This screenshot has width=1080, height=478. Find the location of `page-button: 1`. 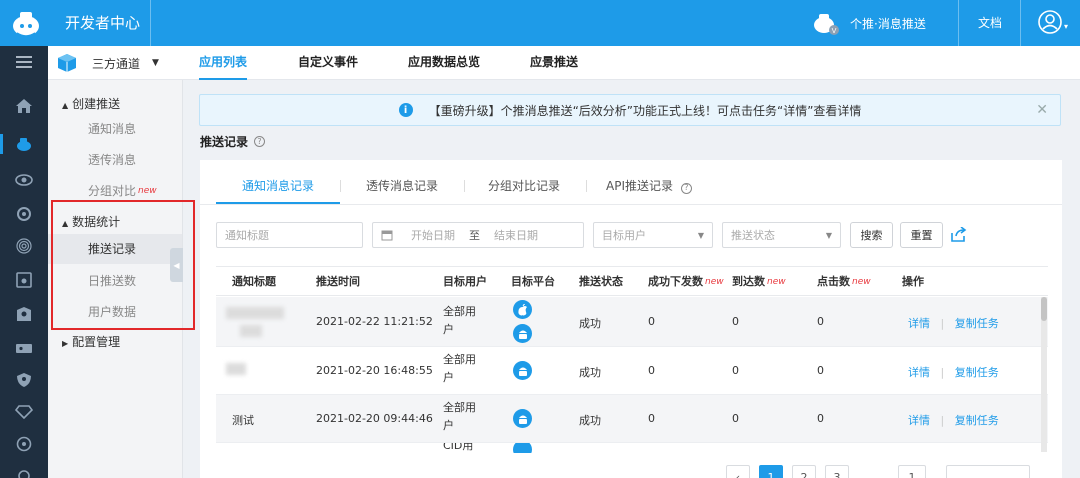

page-button: 1 is located at coordinates (771, 471).